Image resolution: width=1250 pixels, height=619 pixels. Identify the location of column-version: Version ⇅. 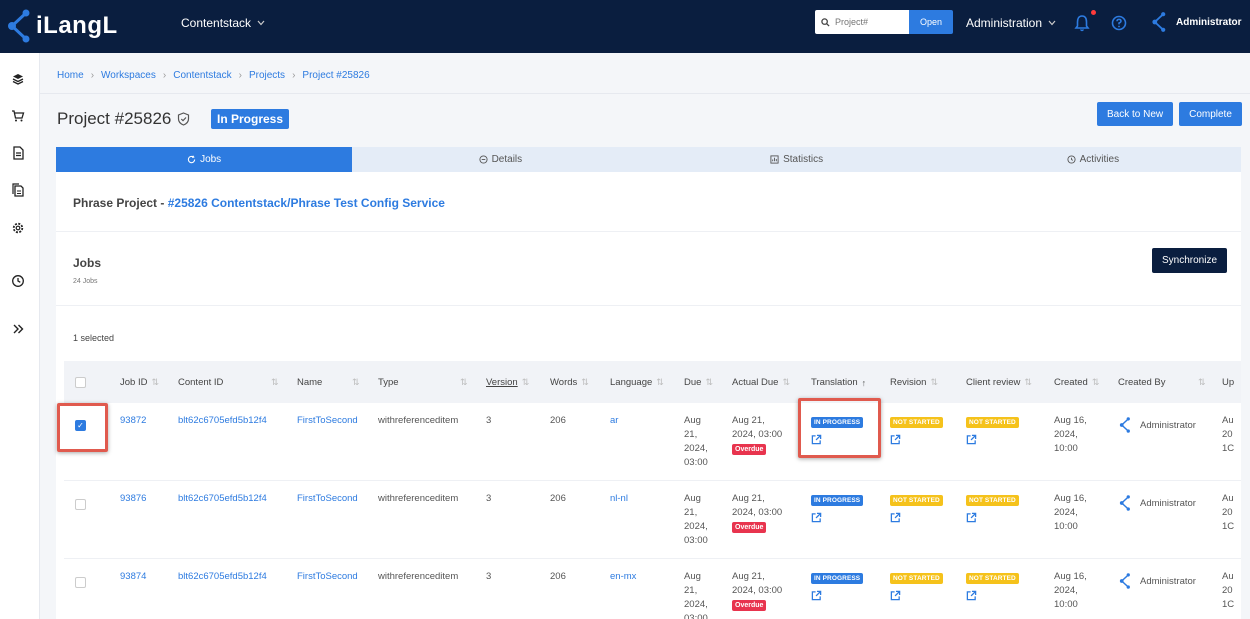
(507, 382).